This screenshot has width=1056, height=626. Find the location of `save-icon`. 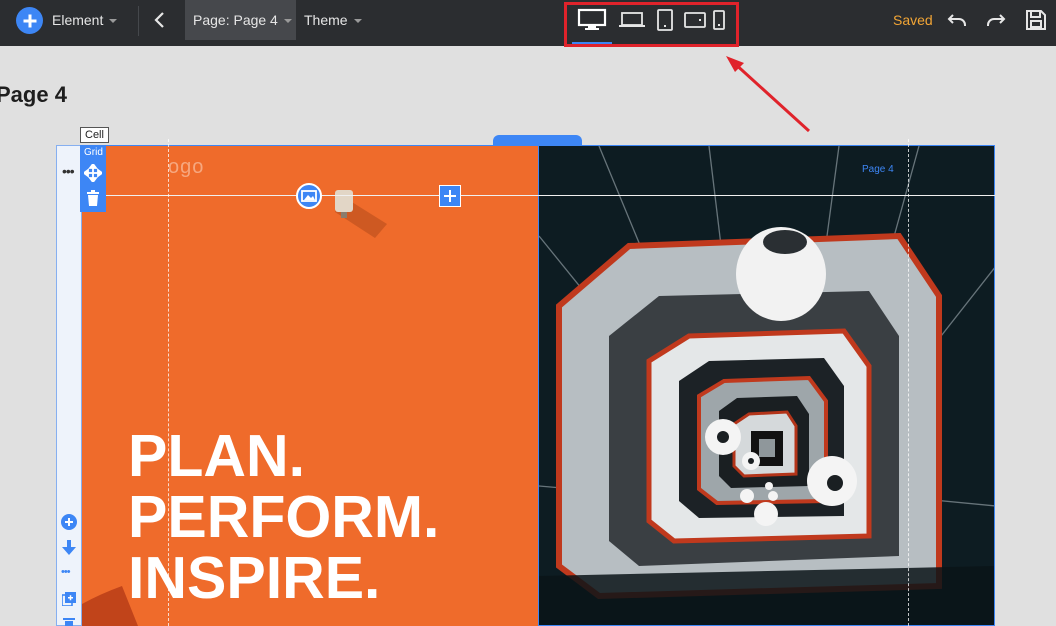

save-icon is located at coordinates (1036, 20).